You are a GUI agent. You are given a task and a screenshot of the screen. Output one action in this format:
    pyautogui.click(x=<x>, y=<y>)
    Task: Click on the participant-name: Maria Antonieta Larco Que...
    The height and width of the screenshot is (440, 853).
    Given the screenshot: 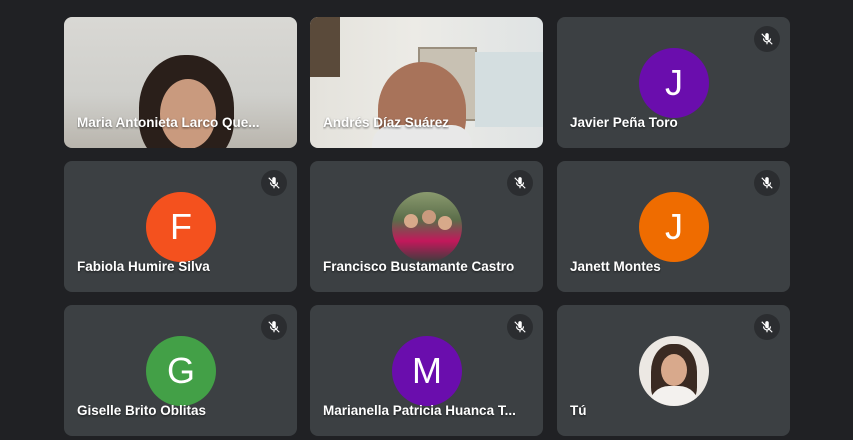 What is the action you would take?
    pyautogui.click(x=168, y=122)
    